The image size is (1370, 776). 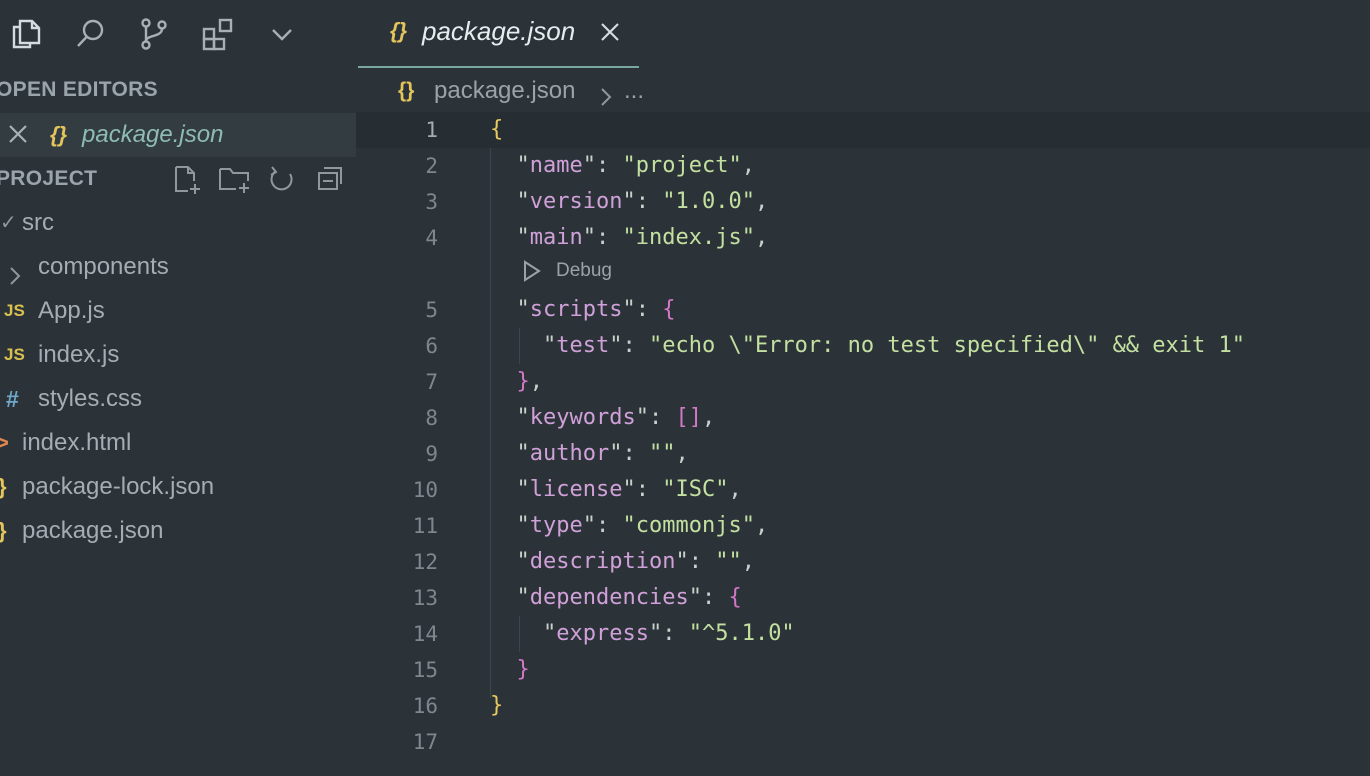 I want to click on code-line: 3 "version": "1.0.0",, so click(x=863, y=202).